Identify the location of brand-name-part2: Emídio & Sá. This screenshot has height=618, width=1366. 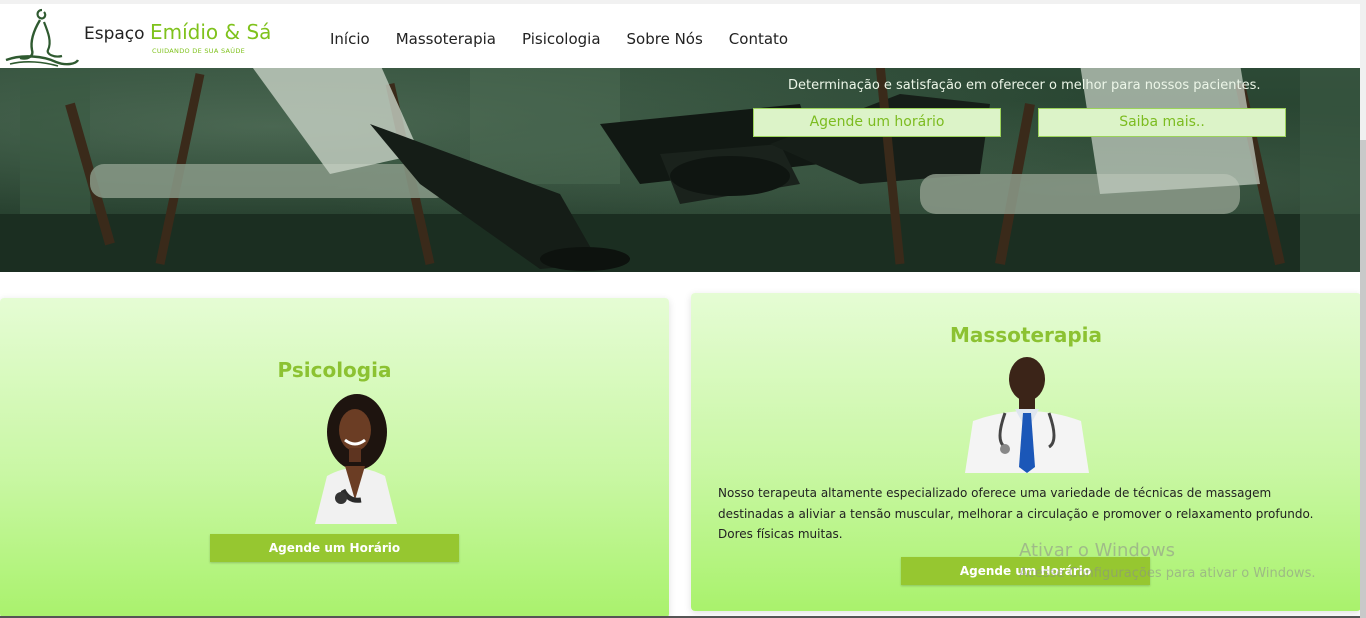
(211, 32).